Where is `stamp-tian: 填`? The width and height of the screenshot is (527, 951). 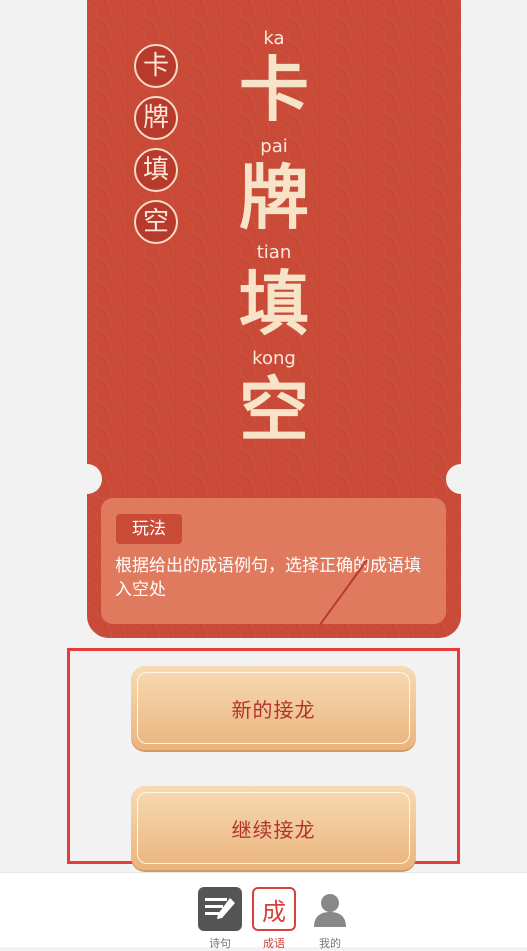 stamp-tian: 填 is located at coordinates (156, 170).